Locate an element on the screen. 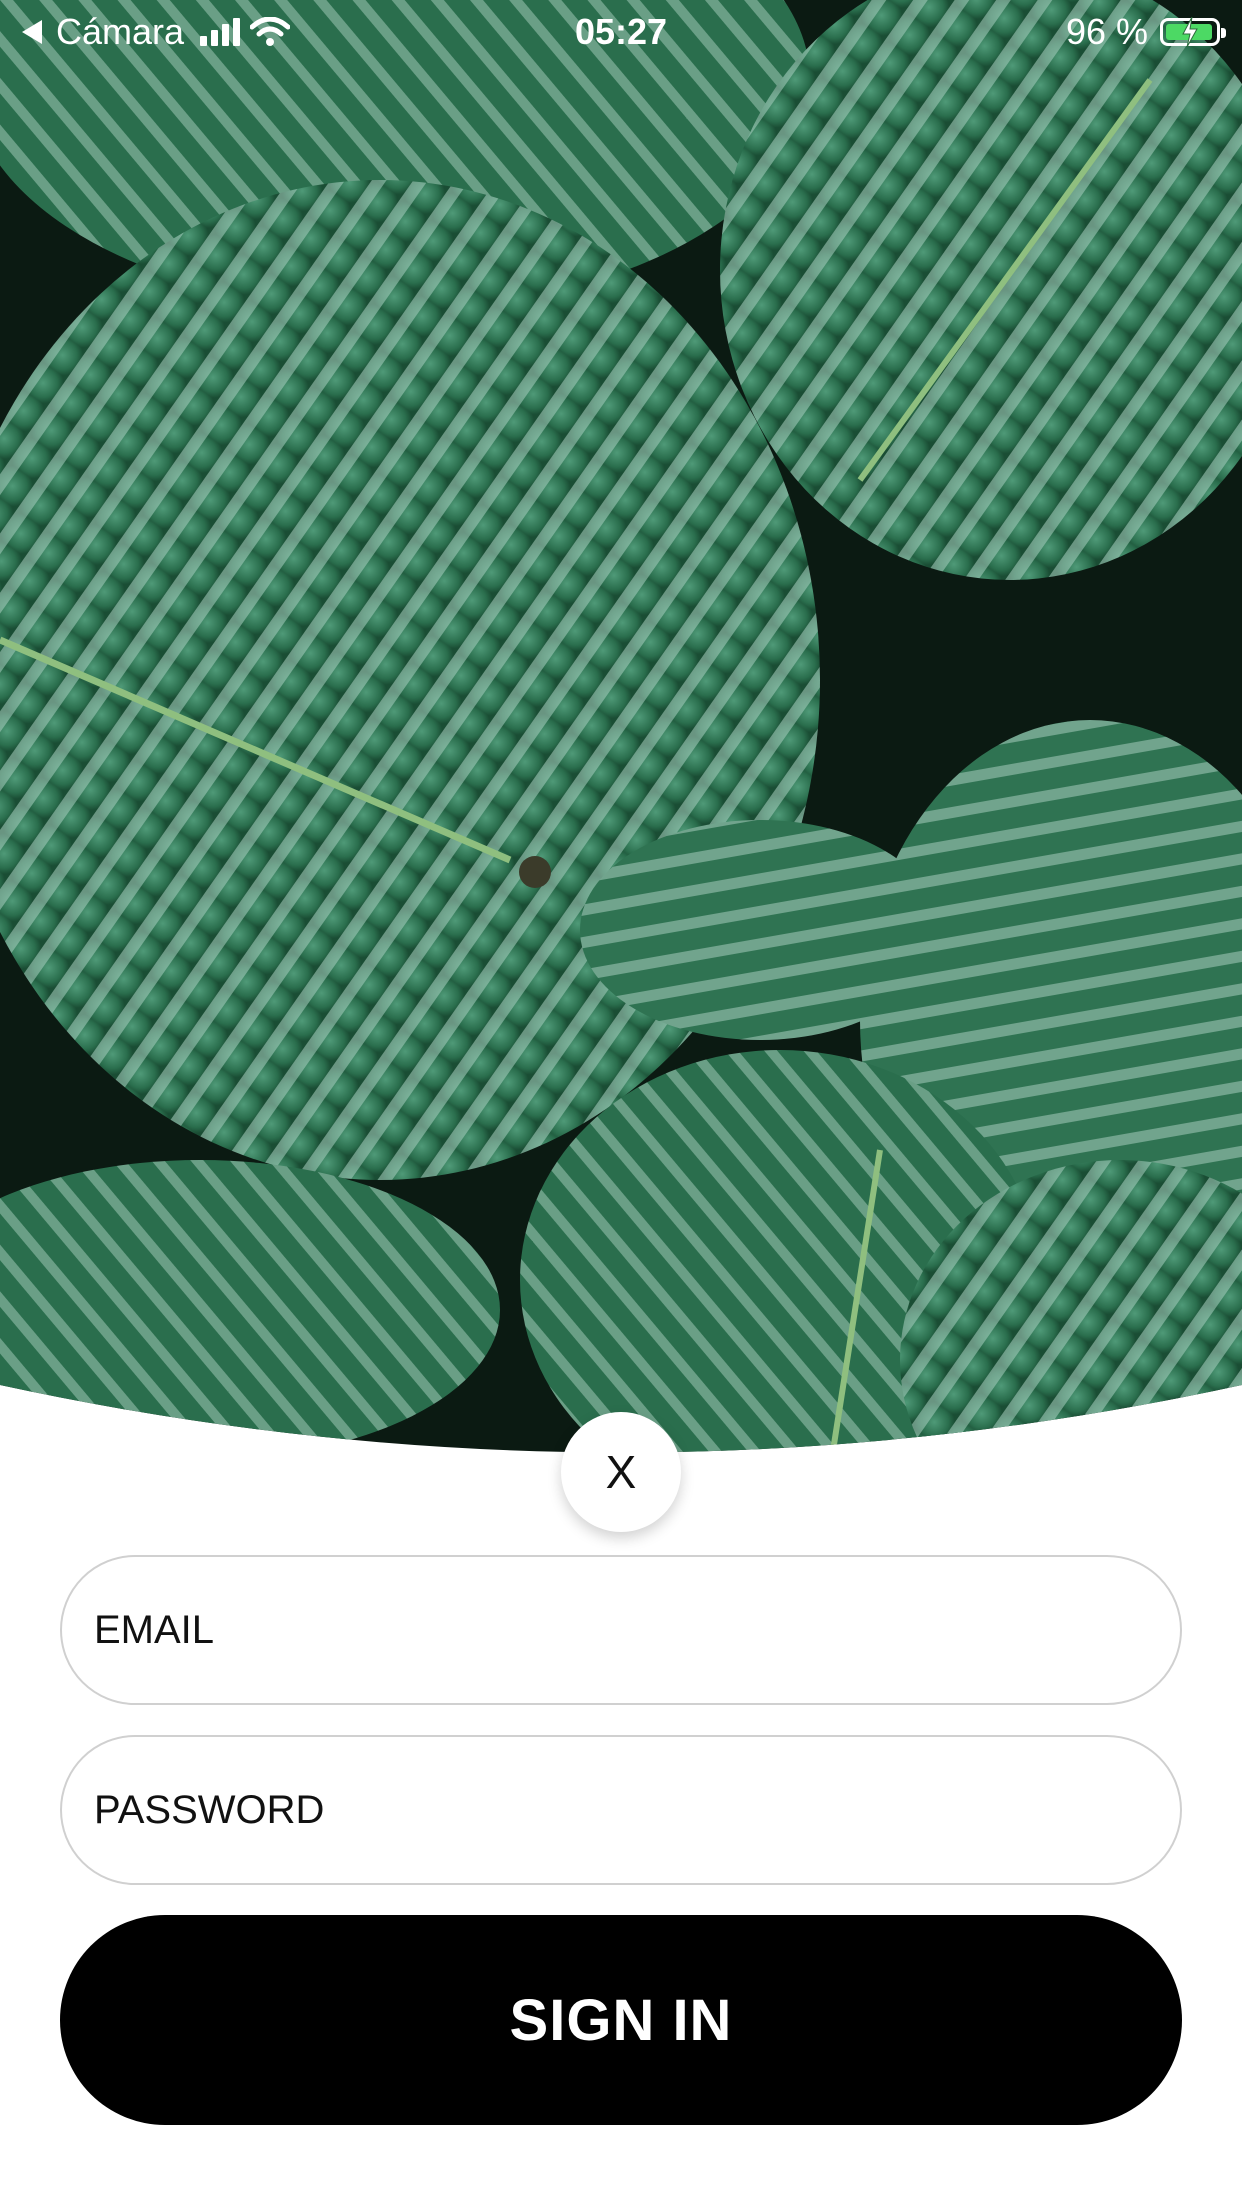  battery-percent: 96 % is located at coordinates (1106, 31).